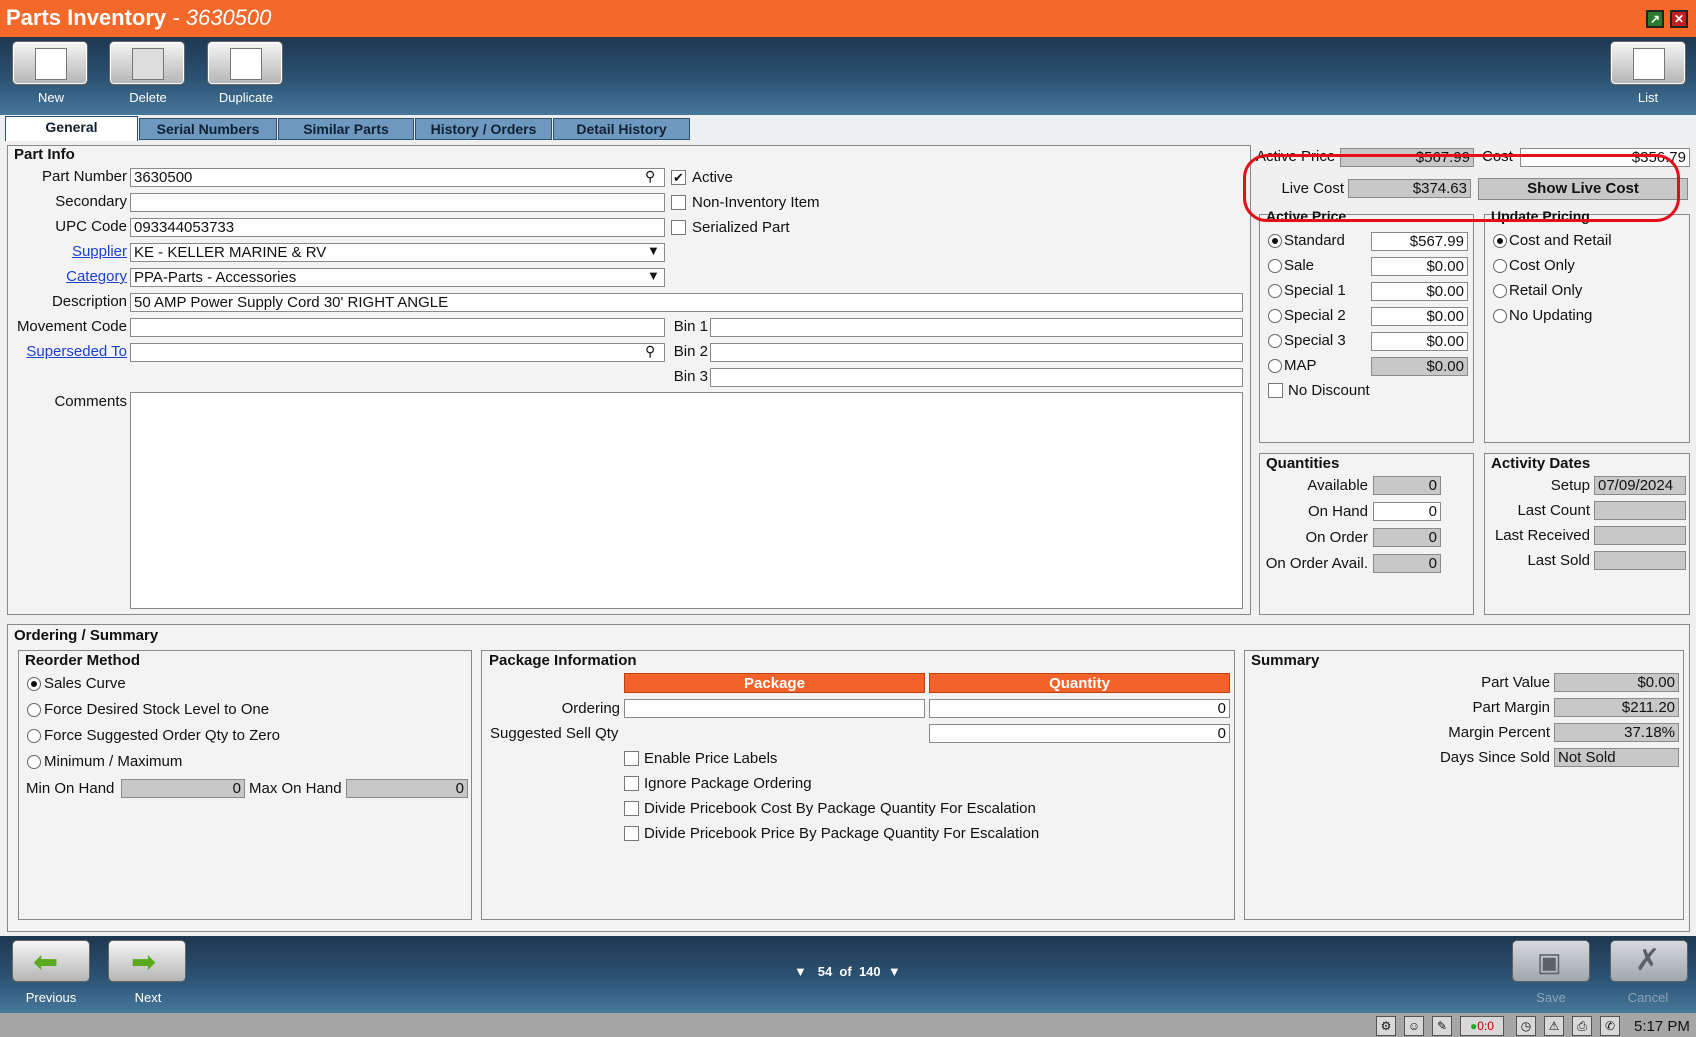  What do you see at coordinates (397, 252) in the screenshot?
I see `supplier-select: KE - KELLER MARINE & RV` at bounding box center [397, 252].